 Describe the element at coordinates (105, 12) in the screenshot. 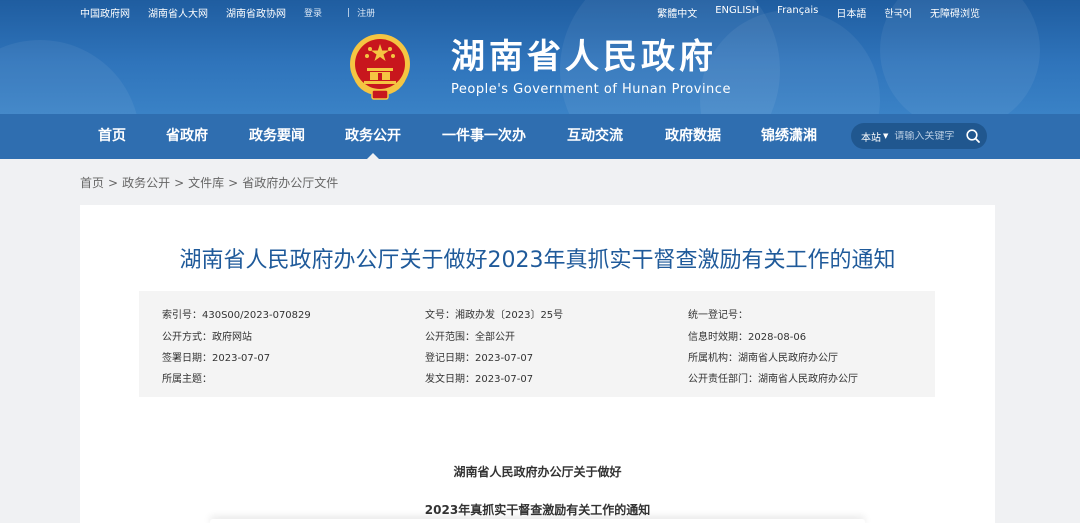

I see `top-link-gov-cn: 中国政府网` at that location.